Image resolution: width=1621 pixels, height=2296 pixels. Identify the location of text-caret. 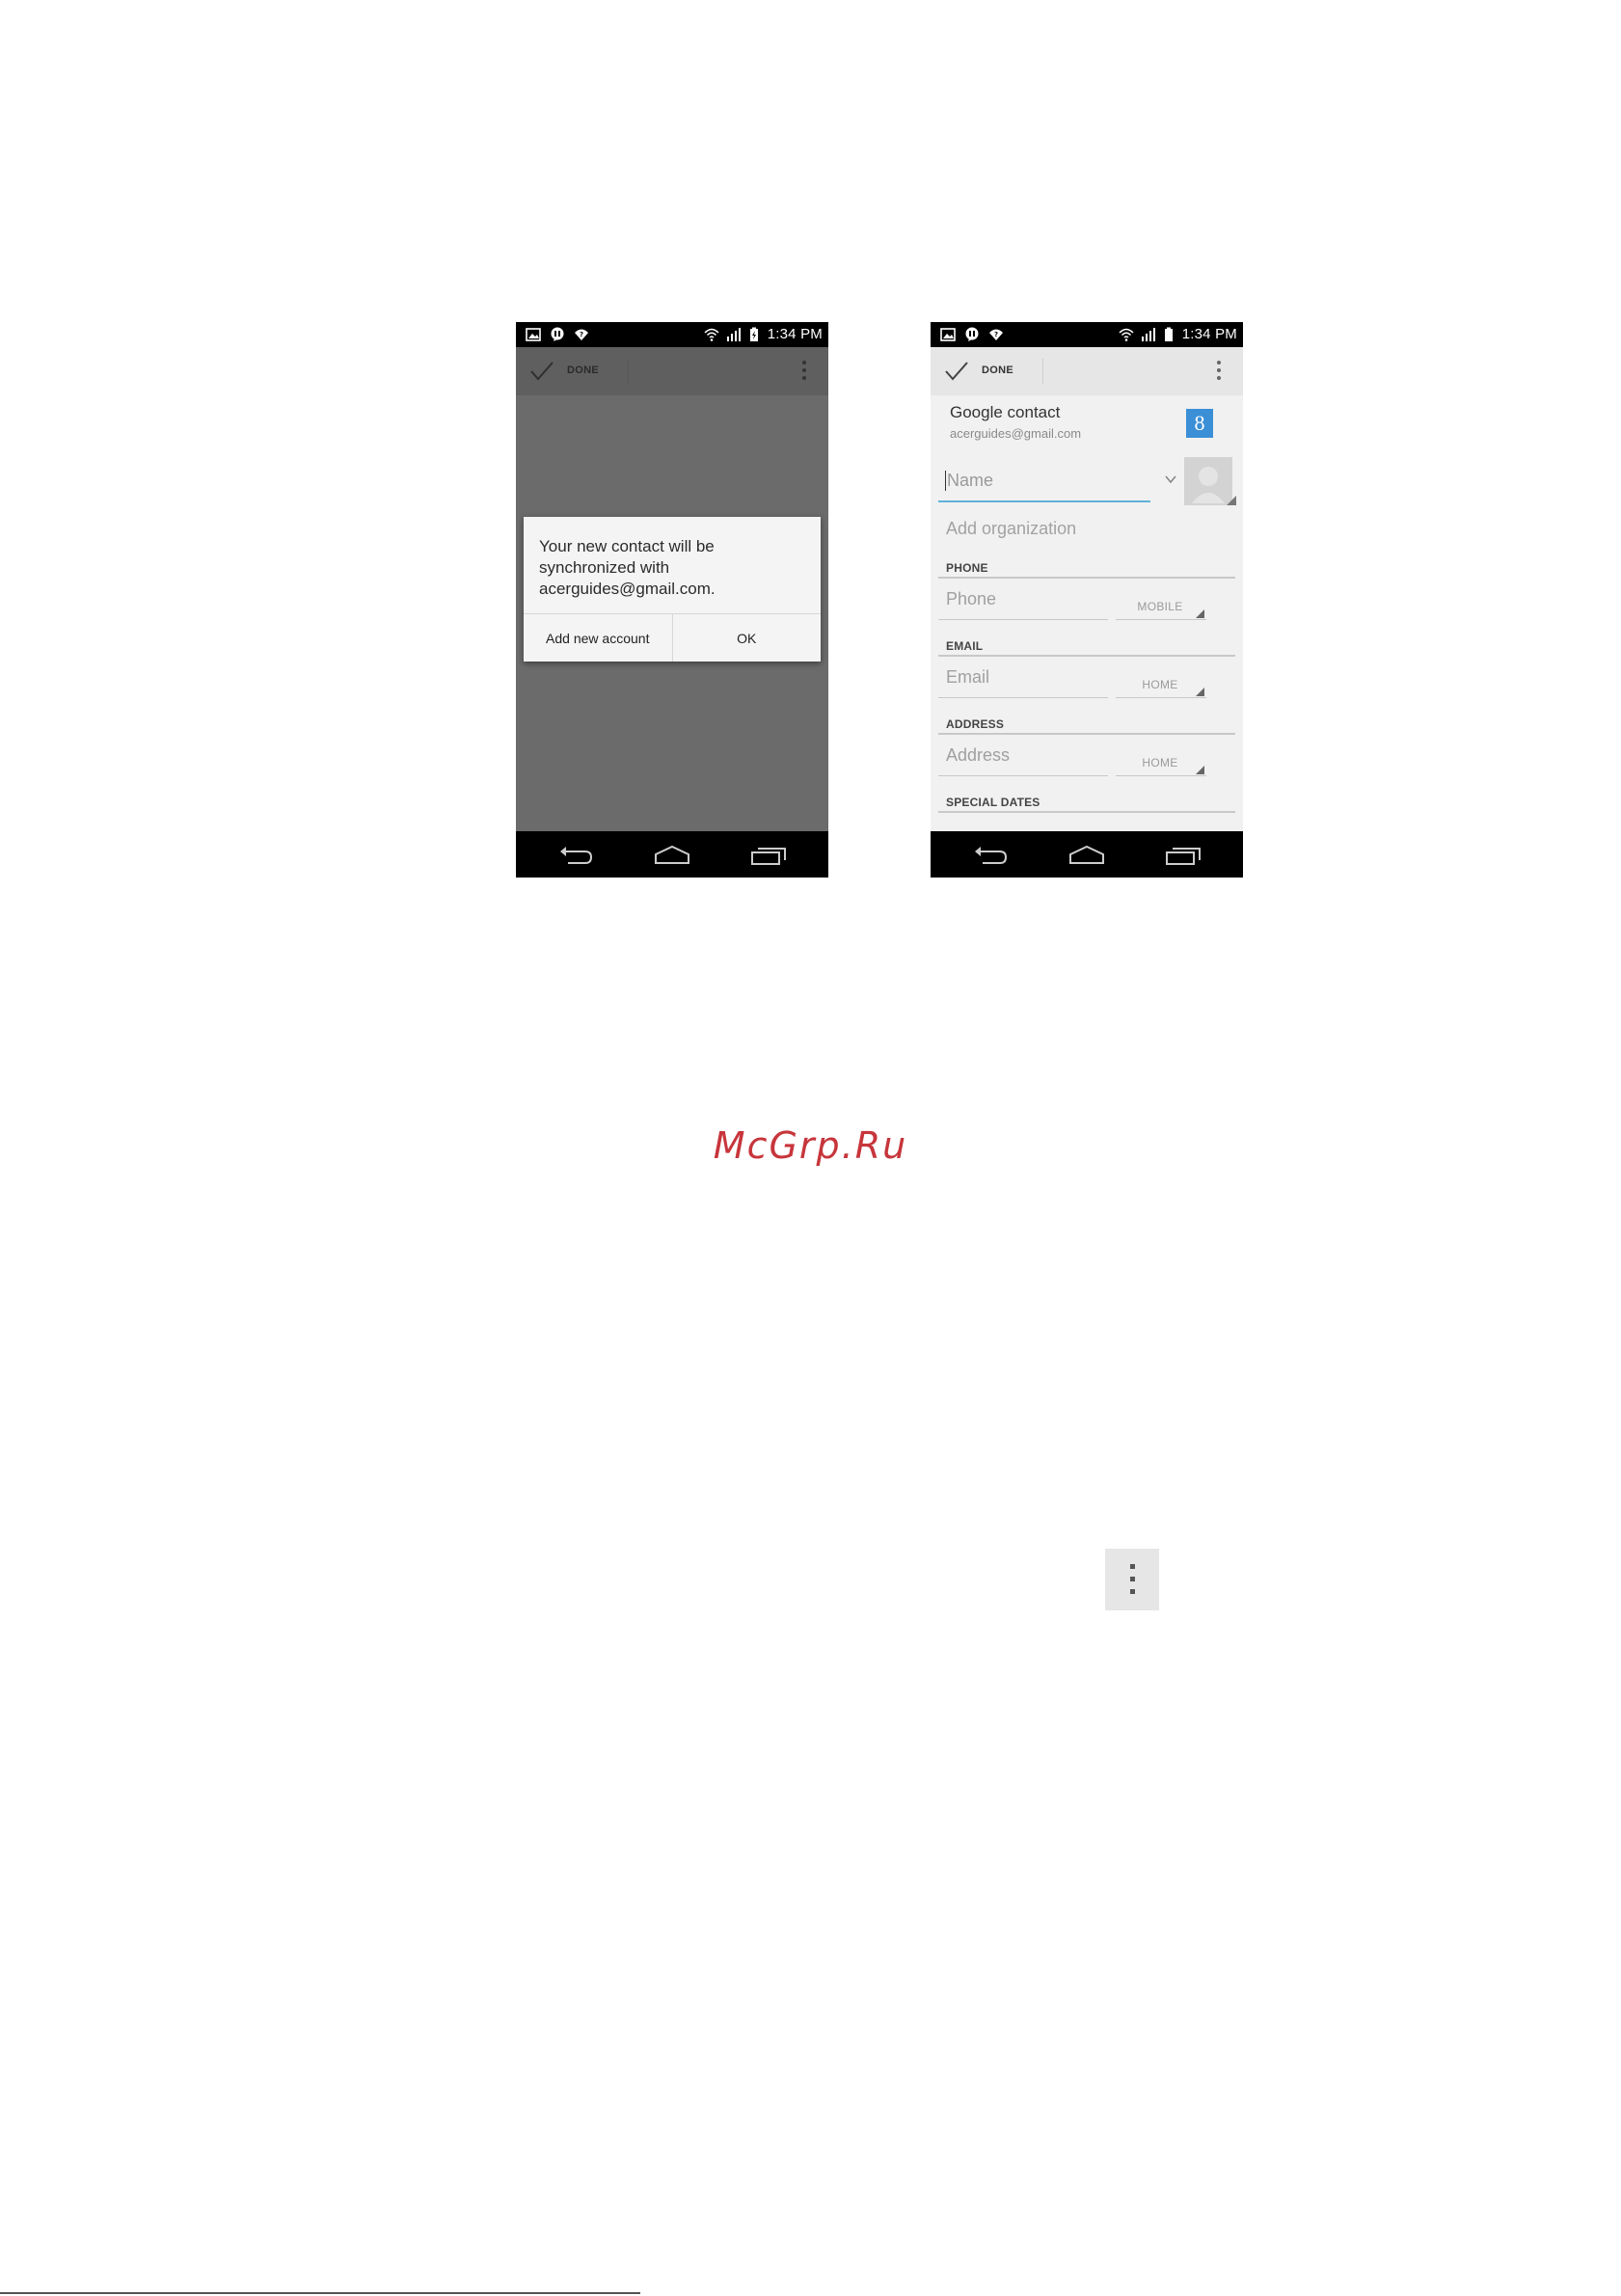
(945, 481).